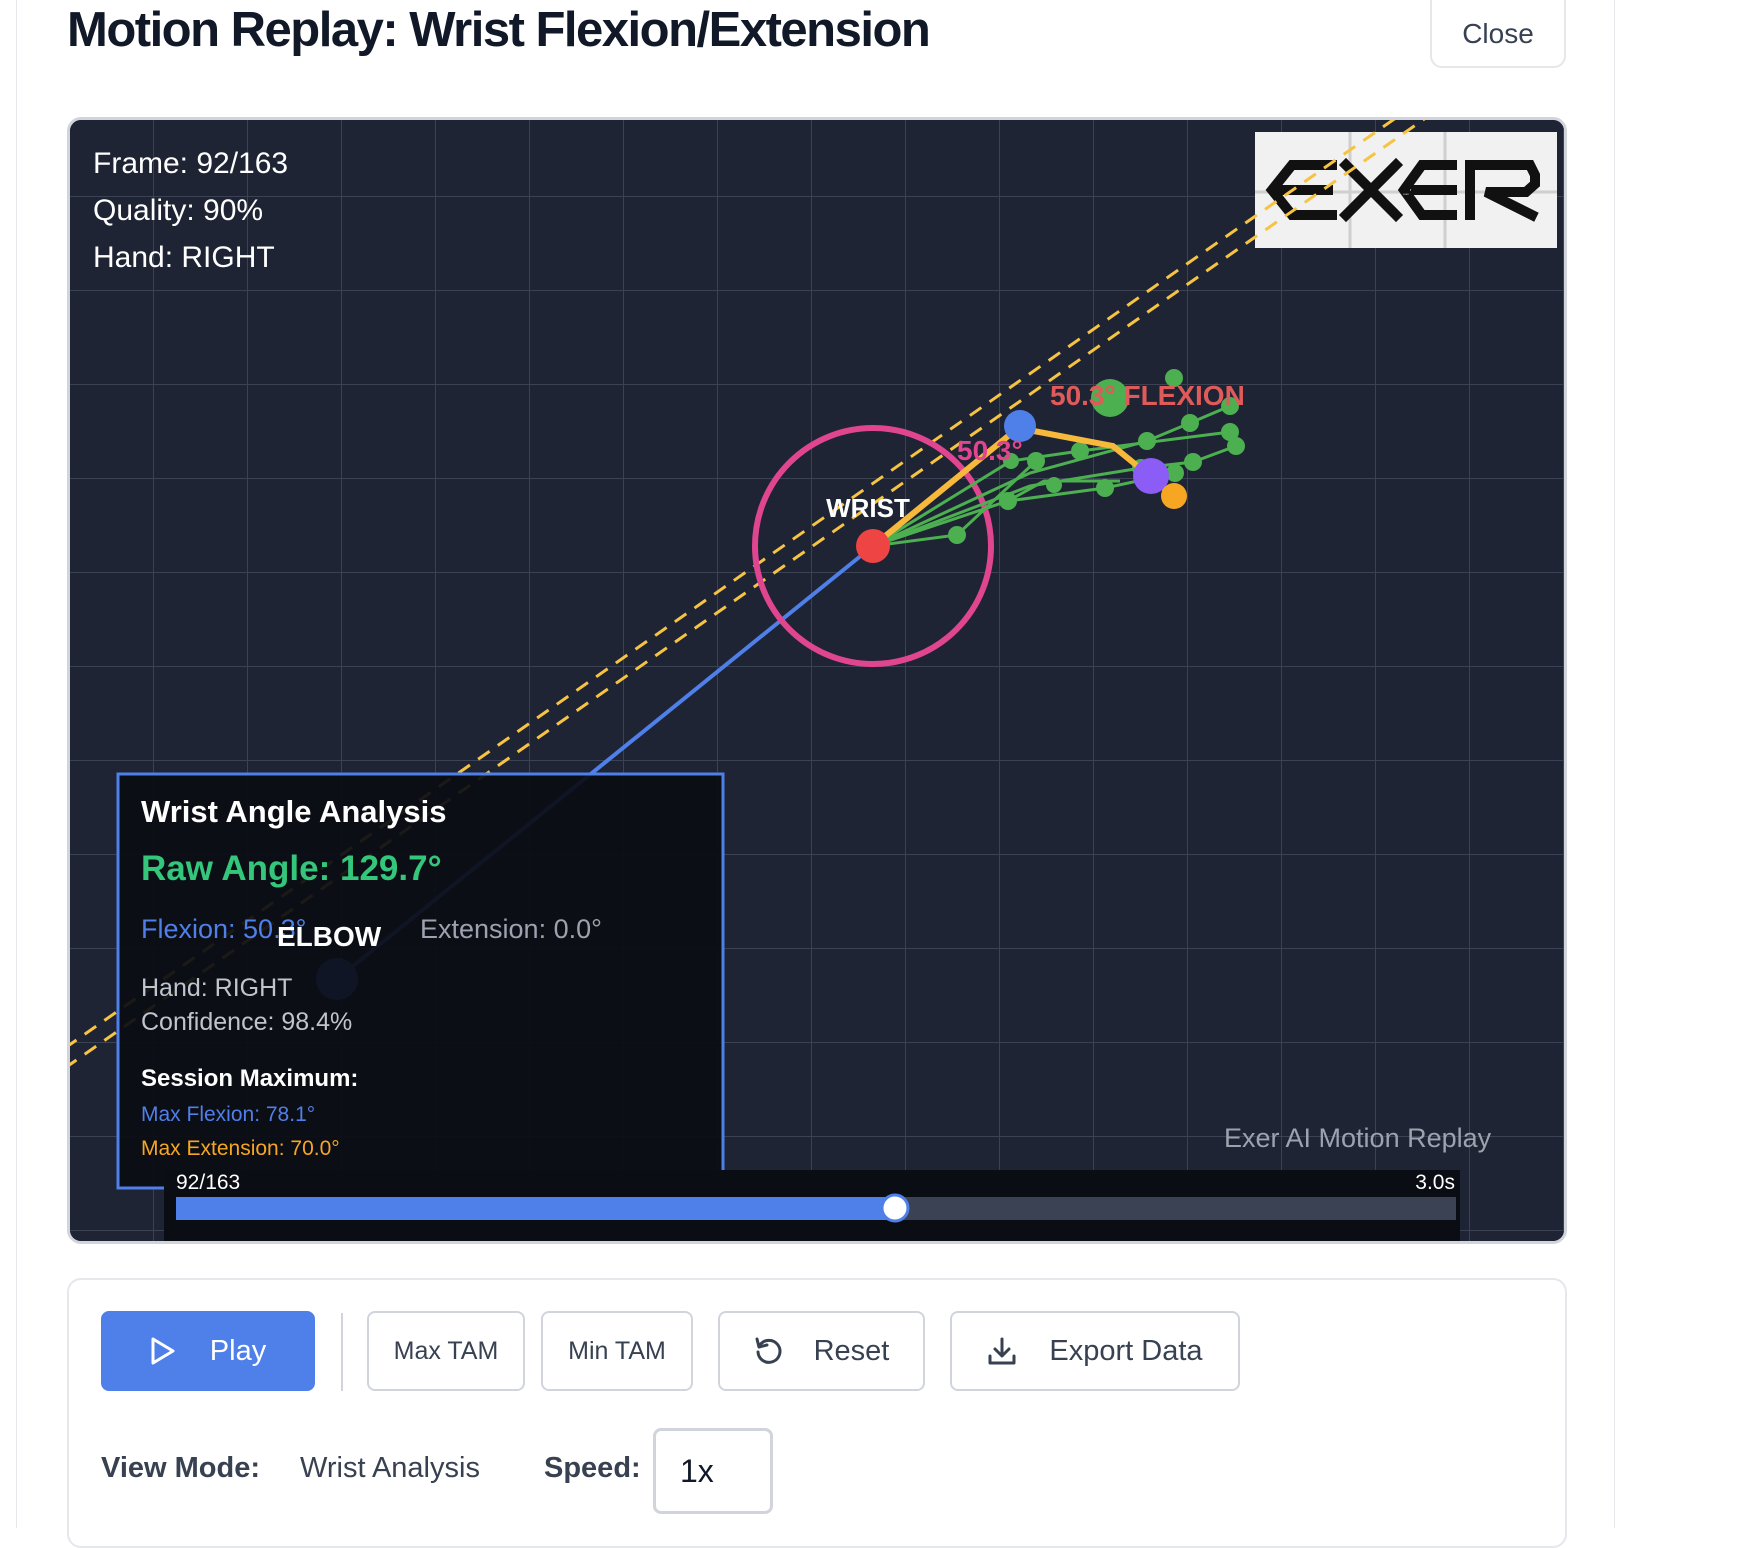  What do you see at coordinates (238, 1350) in the screenshot?
I see `play-button-label: Play` at bounding box center [238, 1350].